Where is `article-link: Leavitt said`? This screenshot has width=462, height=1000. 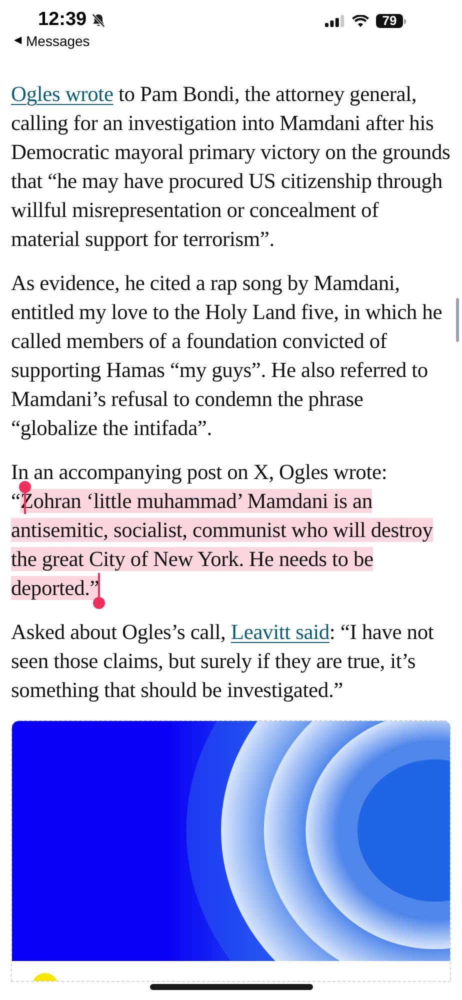 article-link: Leavitt said is located at coordinates (280, 632).